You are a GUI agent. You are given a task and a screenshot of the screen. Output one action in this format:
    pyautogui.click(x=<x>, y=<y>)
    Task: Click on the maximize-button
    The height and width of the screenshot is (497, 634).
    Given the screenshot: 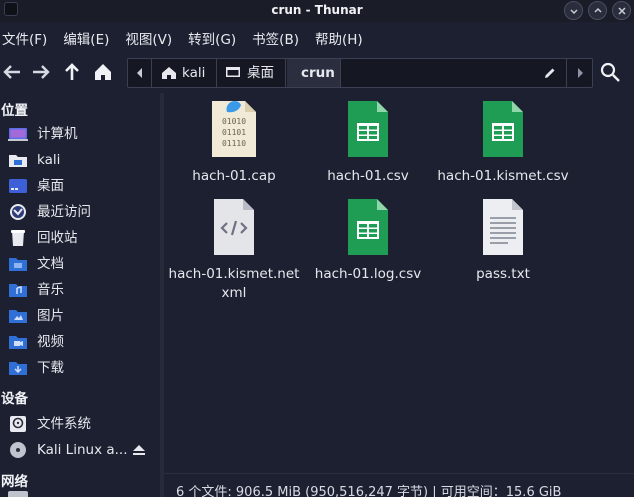 What is the action you would take?
    pyautogui.click(x=597, y=10)
    